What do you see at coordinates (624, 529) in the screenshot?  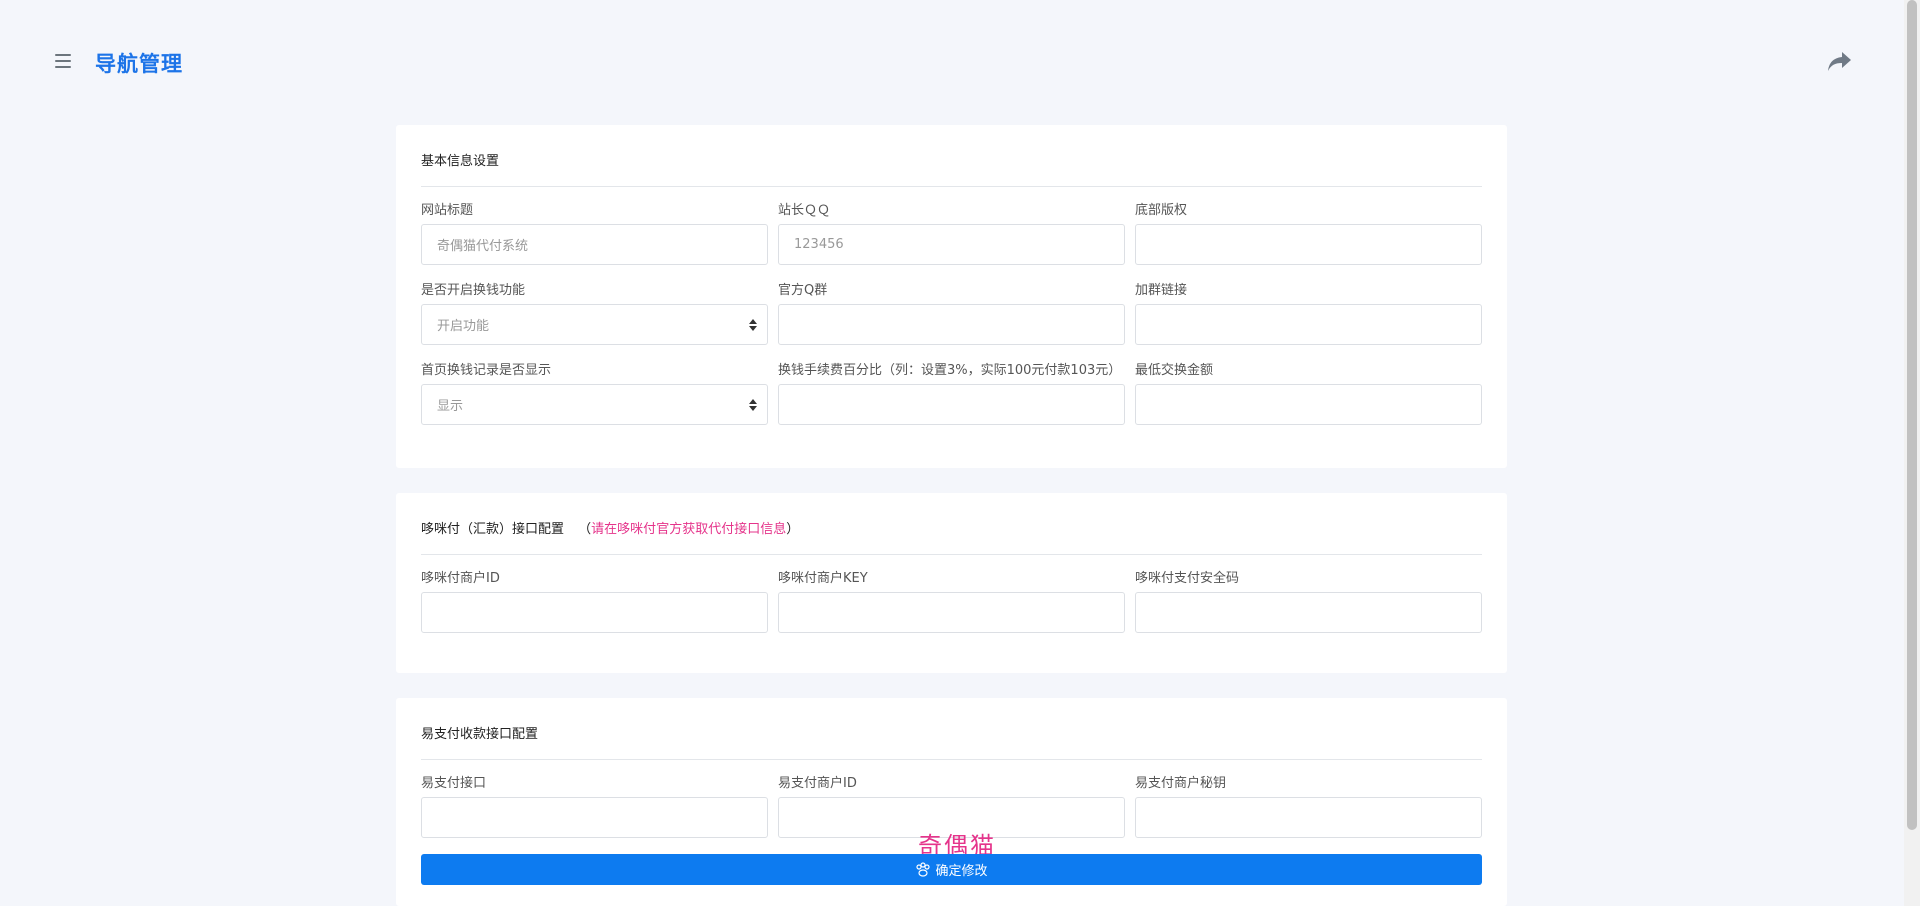 I see `mipay-hint-part1: 请在哆咪付` at bounding box center [624, 529].